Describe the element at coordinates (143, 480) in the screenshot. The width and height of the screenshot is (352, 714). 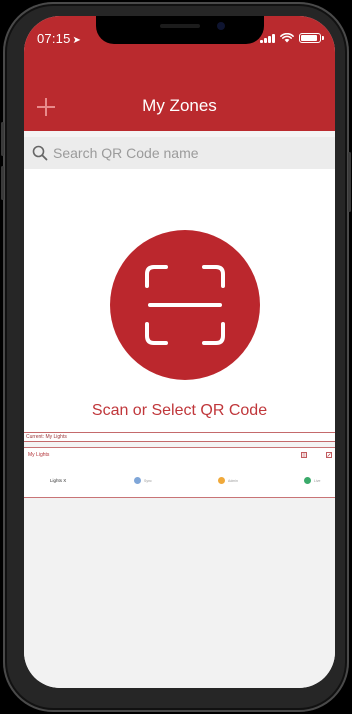
I see `status-sync: Sync` at that location.